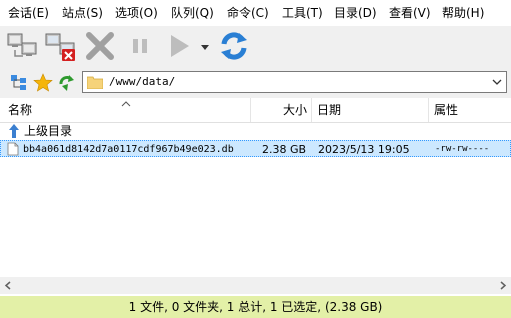  Describe the element at coordinates (19, 83) in the screenshot. I see `tree-icon` at that location.